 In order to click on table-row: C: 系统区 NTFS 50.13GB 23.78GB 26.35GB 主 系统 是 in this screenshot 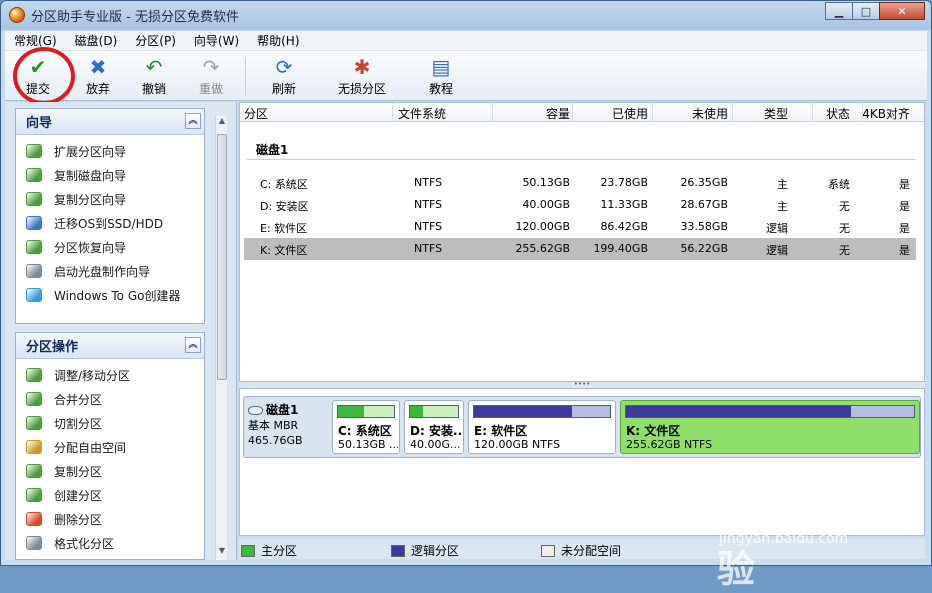, I will do `click(580, 183)`.